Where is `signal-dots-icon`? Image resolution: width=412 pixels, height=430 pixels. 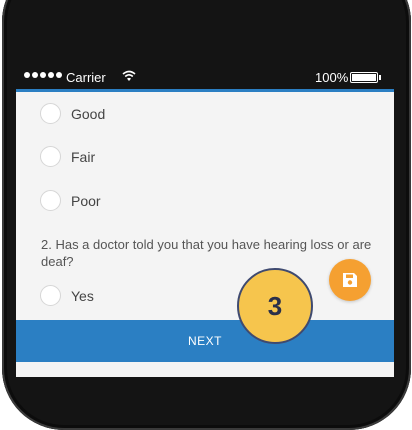 signal-dots-icon is located at coordinates (43, 75).